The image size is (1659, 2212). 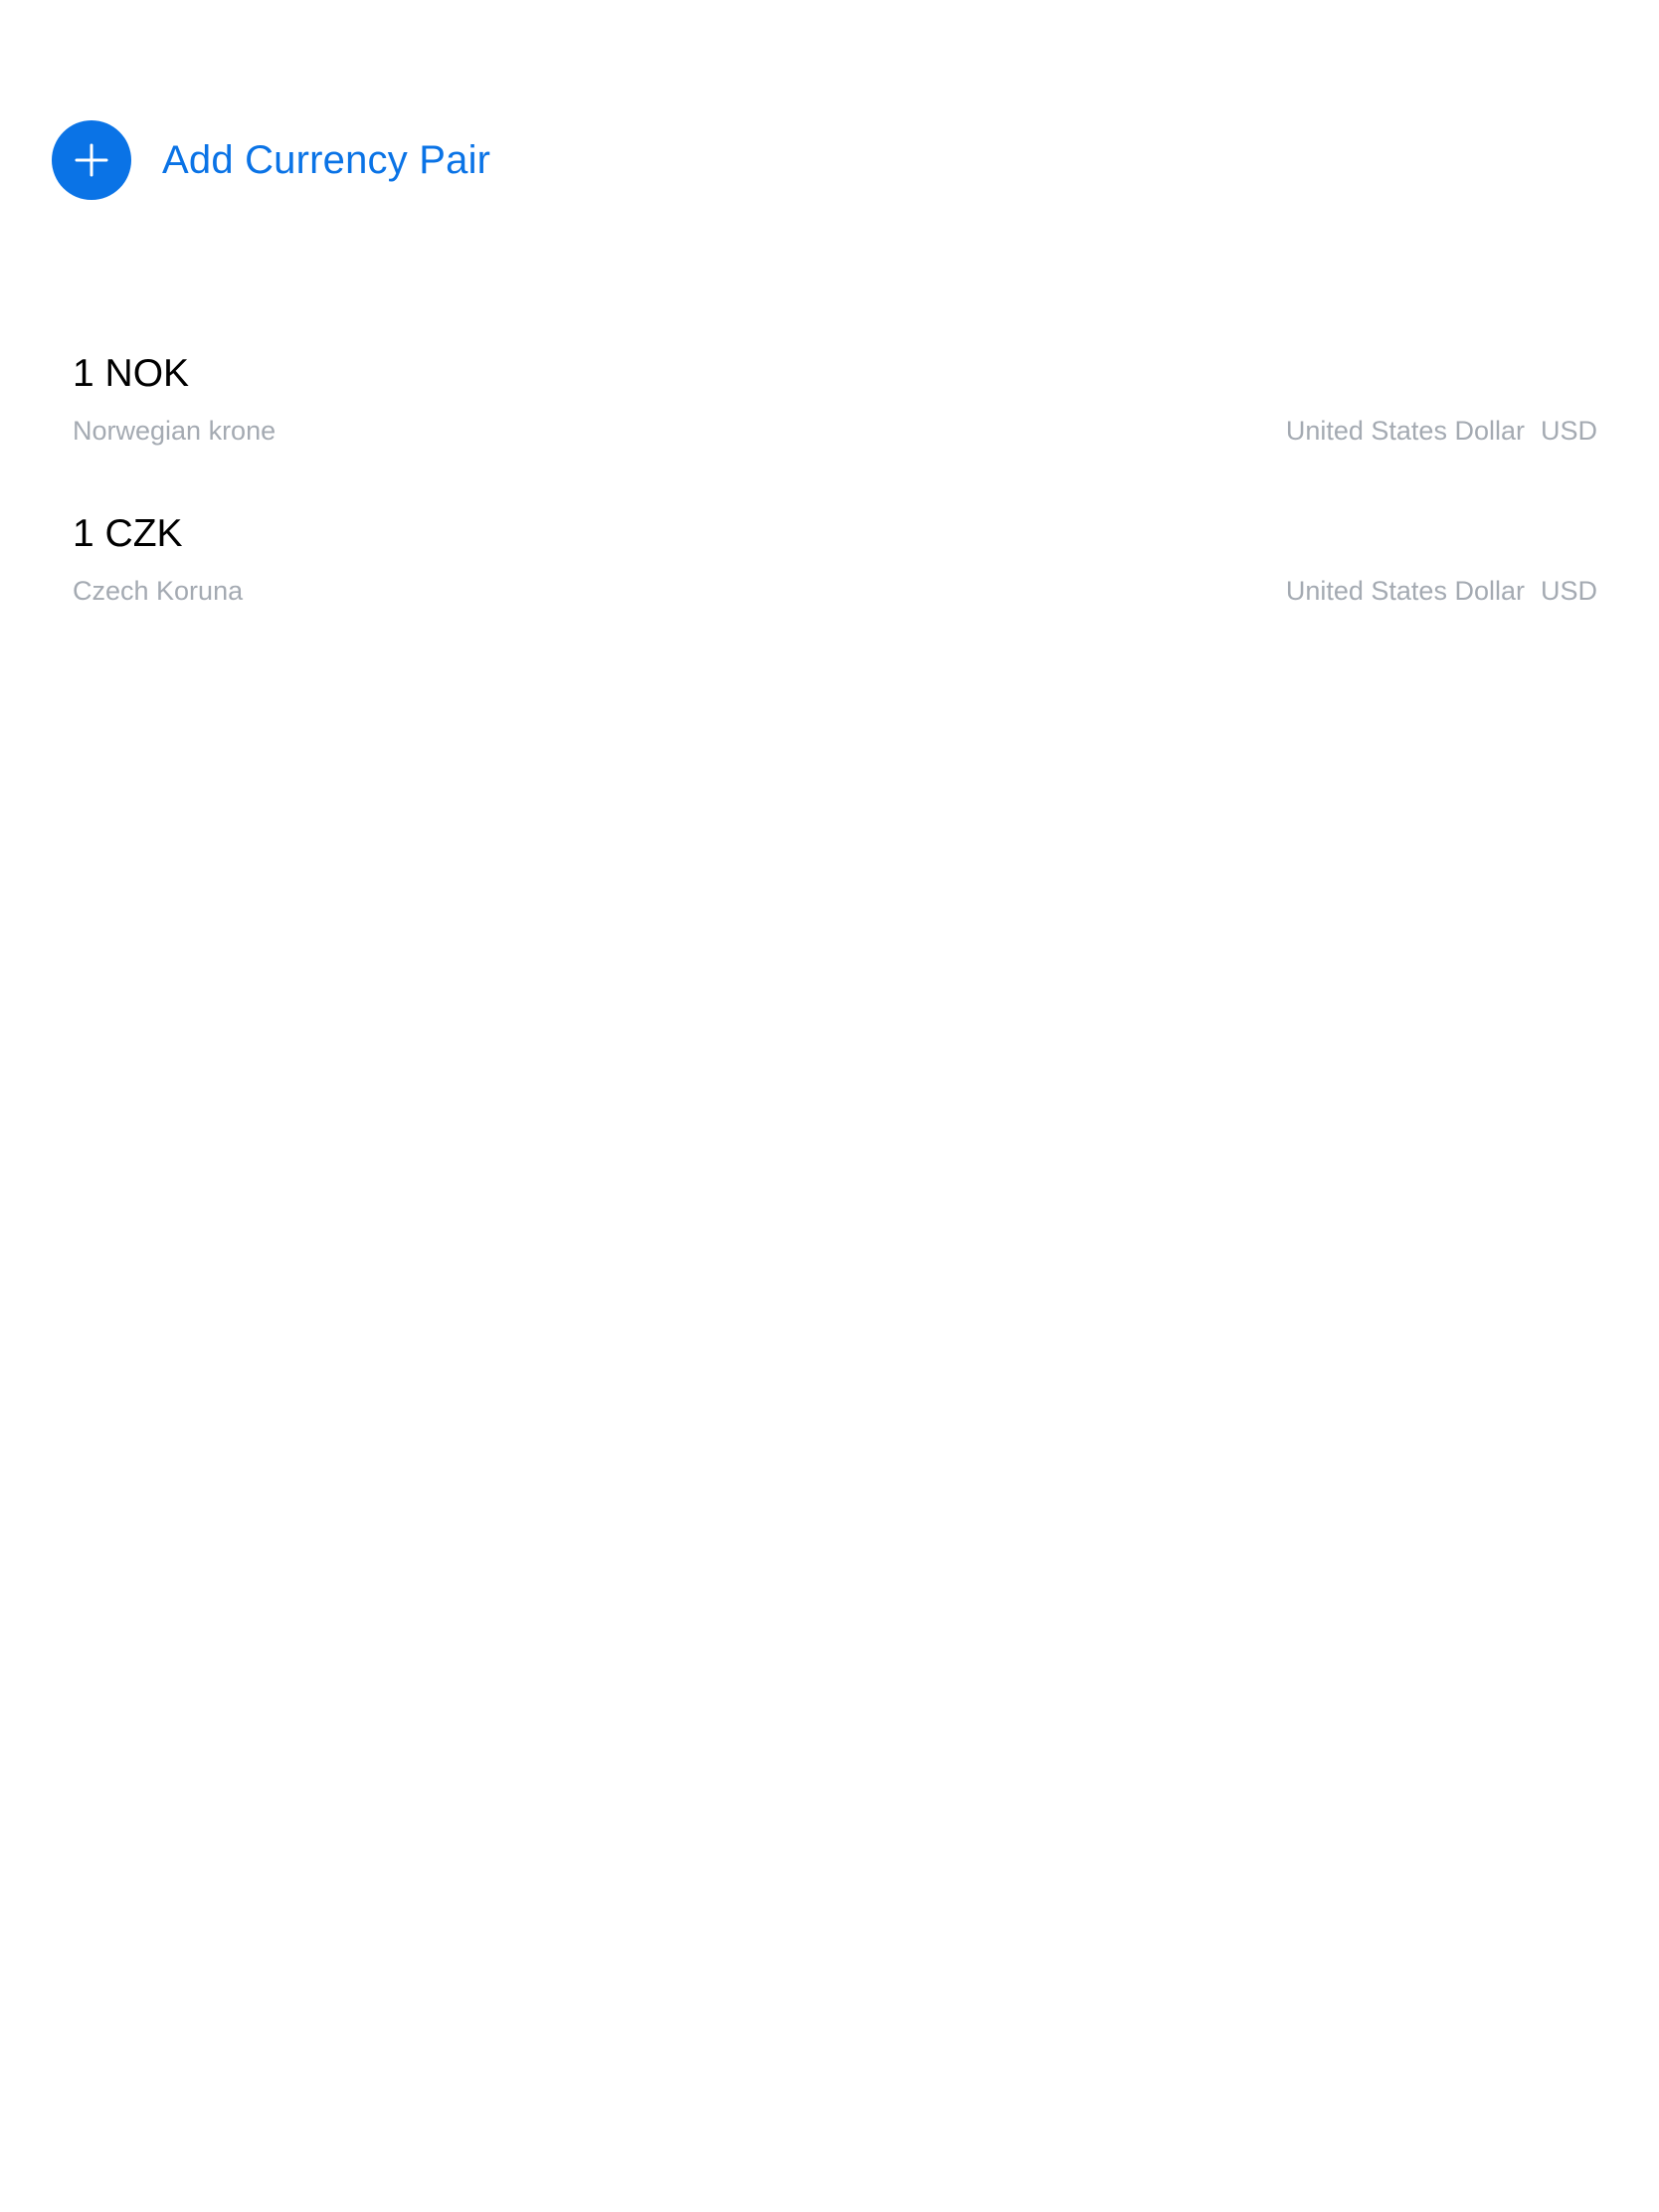 What do you see at coordinates (128, 533) in the screenshot?
I see `pair-amount: 1 CZK` at bounding box center [128, 533].